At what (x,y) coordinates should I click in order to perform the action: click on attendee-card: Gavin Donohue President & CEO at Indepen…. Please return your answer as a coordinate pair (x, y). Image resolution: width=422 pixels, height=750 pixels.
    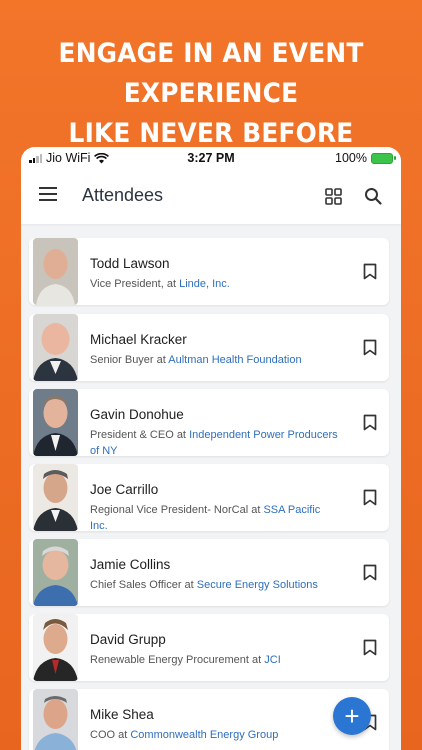
    Looking at the image, I should click on (209, 423).